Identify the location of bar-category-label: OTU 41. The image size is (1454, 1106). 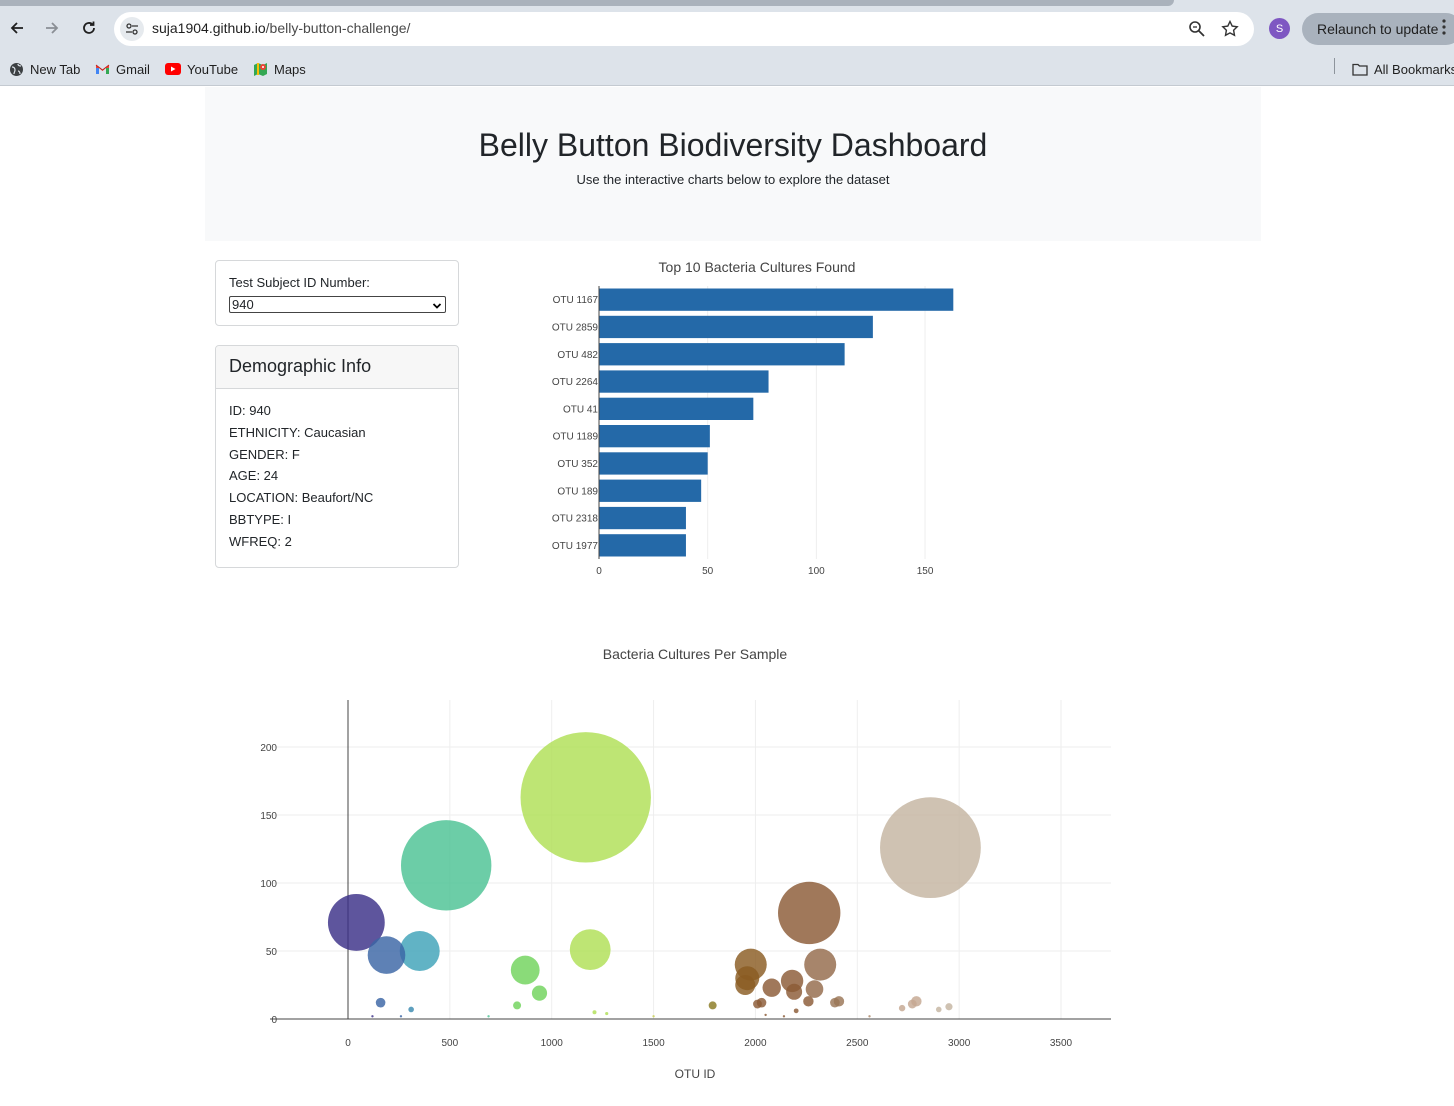
(580, 409).